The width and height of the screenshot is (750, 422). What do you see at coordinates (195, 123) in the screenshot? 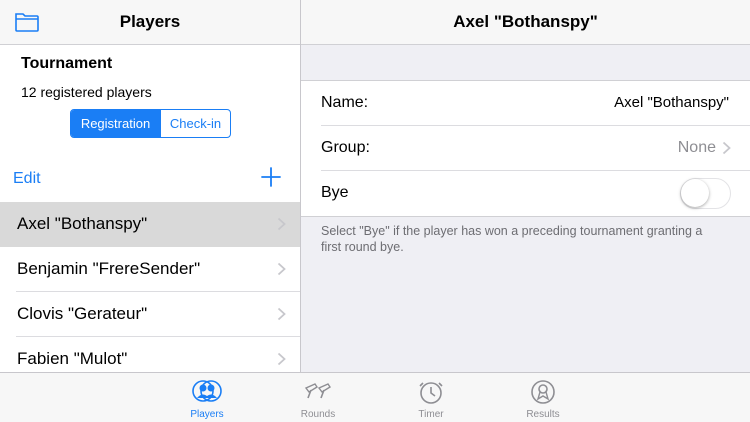
I see `segment-checkin: Check-in` at bounding box center [195, 123].